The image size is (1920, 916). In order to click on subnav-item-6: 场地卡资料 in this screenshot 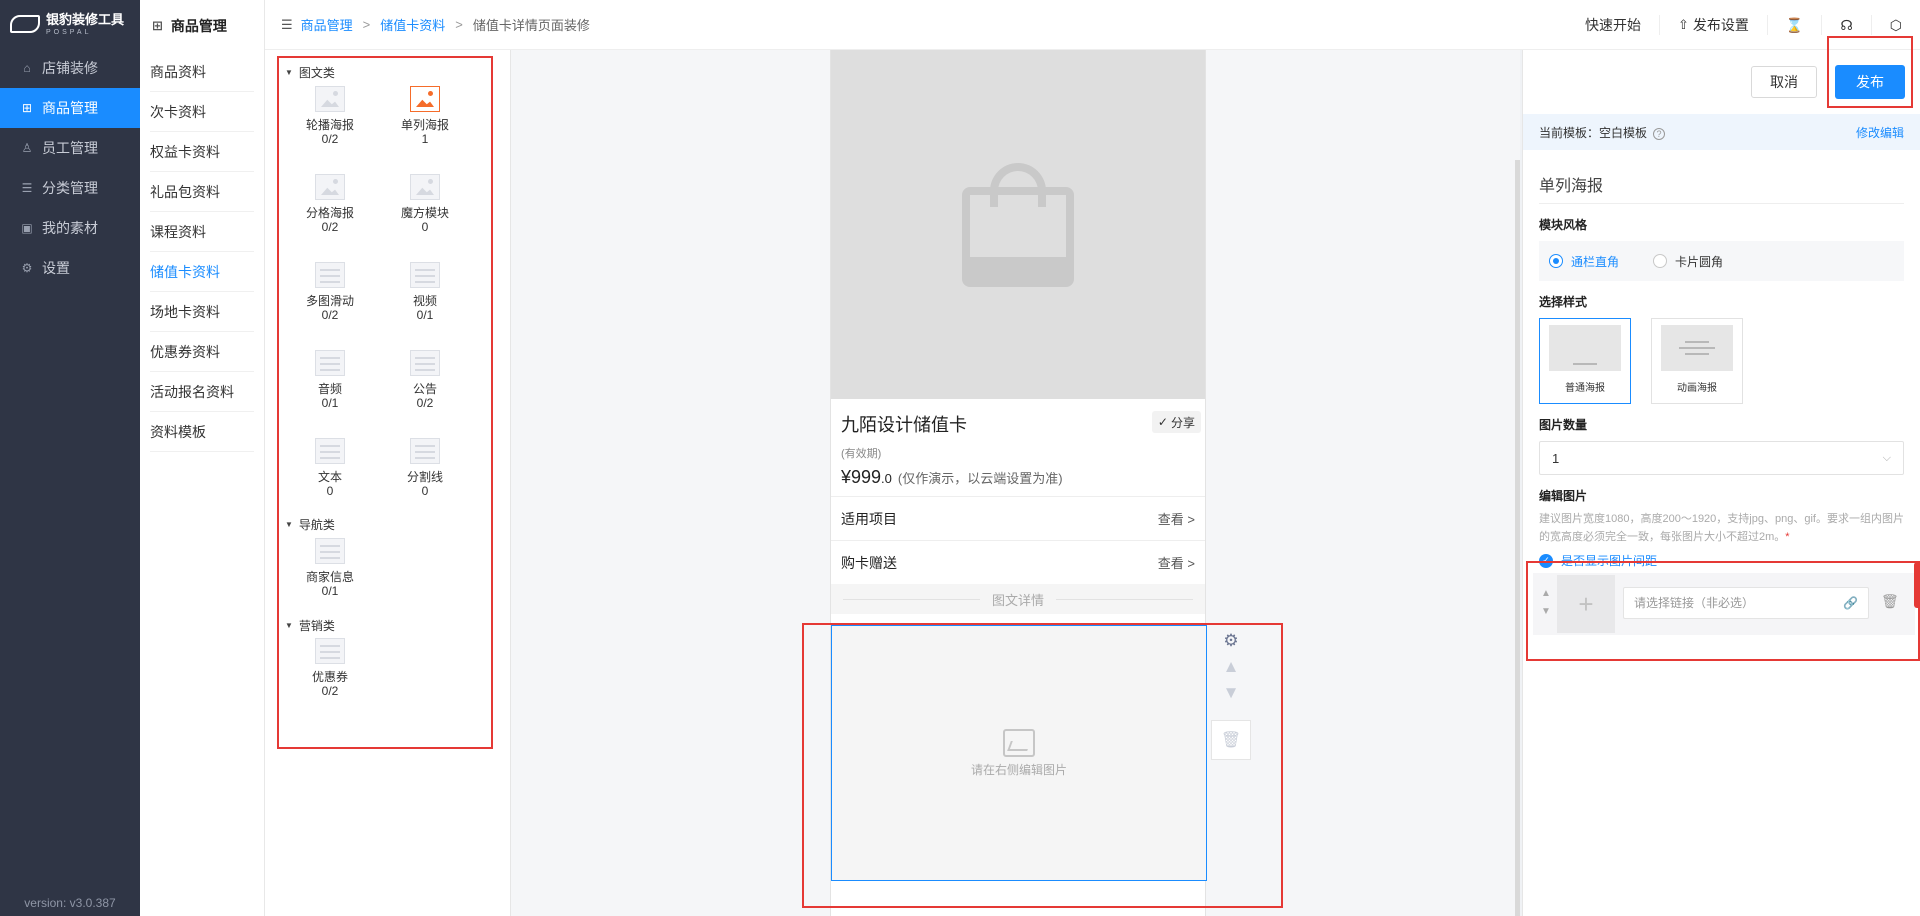, I will do `click(202, 312)`.